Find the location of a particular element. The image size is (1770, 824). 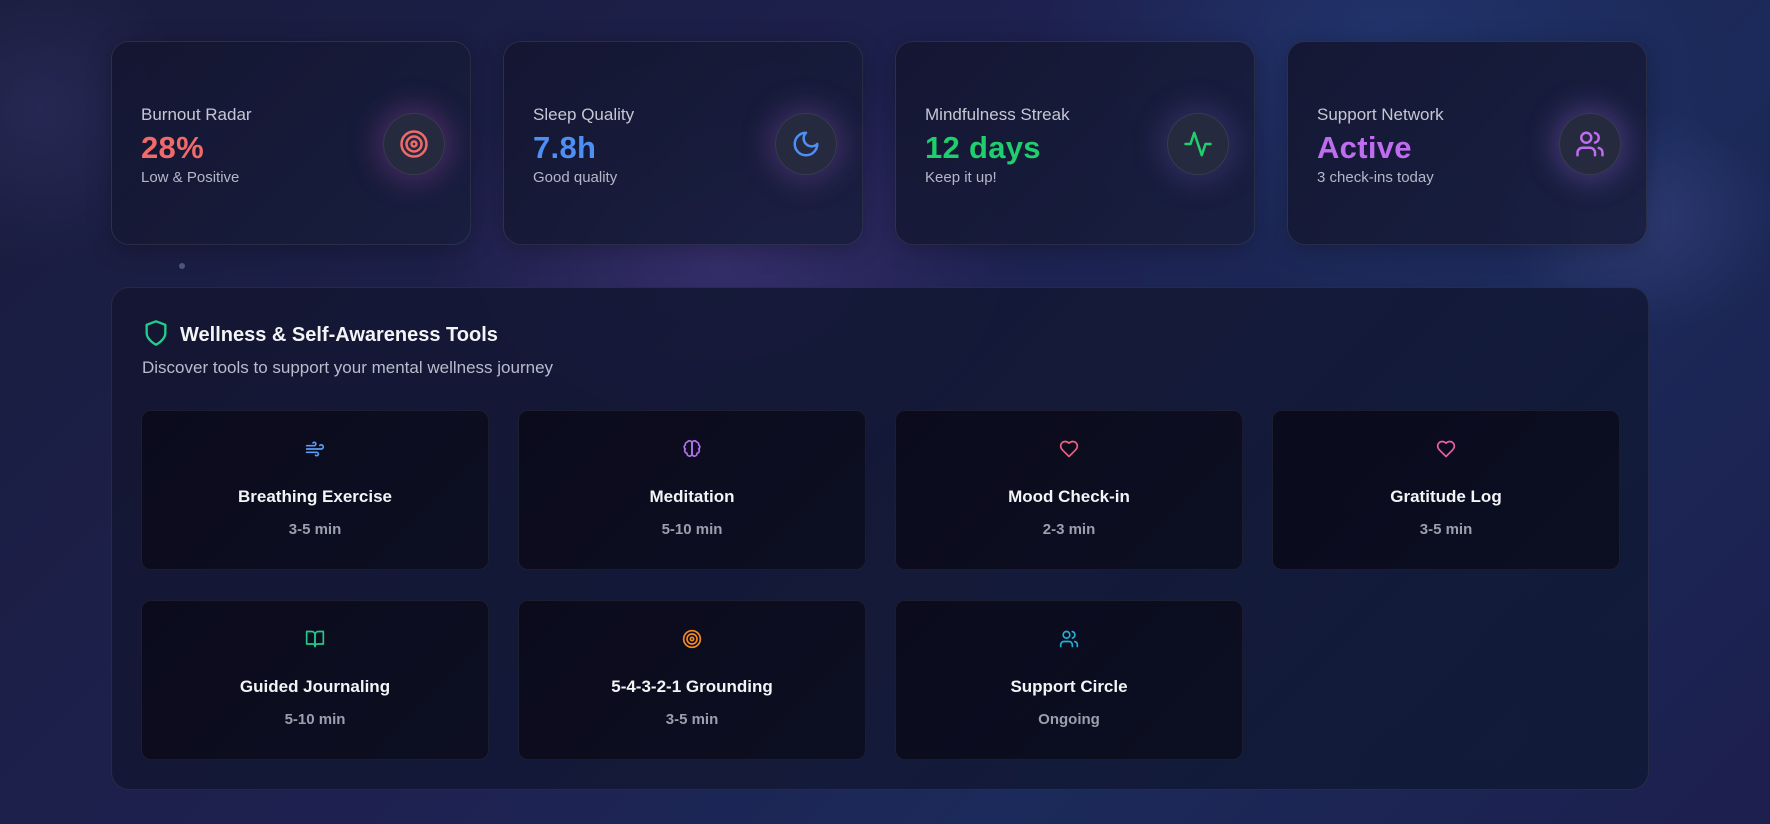

tool-card-guided-journaling: Guided Journaling 5-10 min is located at coordinates (315, 680).